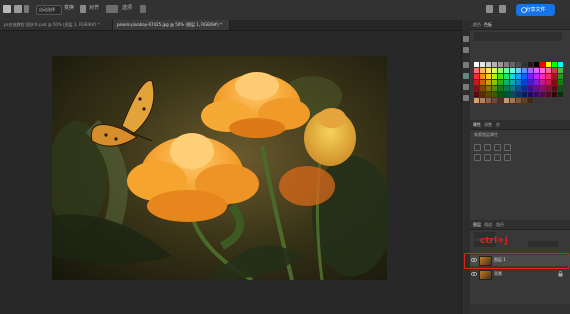 This screenshot has width=570, height=314. I want to click on clone-source-icon, so click(466, 98).